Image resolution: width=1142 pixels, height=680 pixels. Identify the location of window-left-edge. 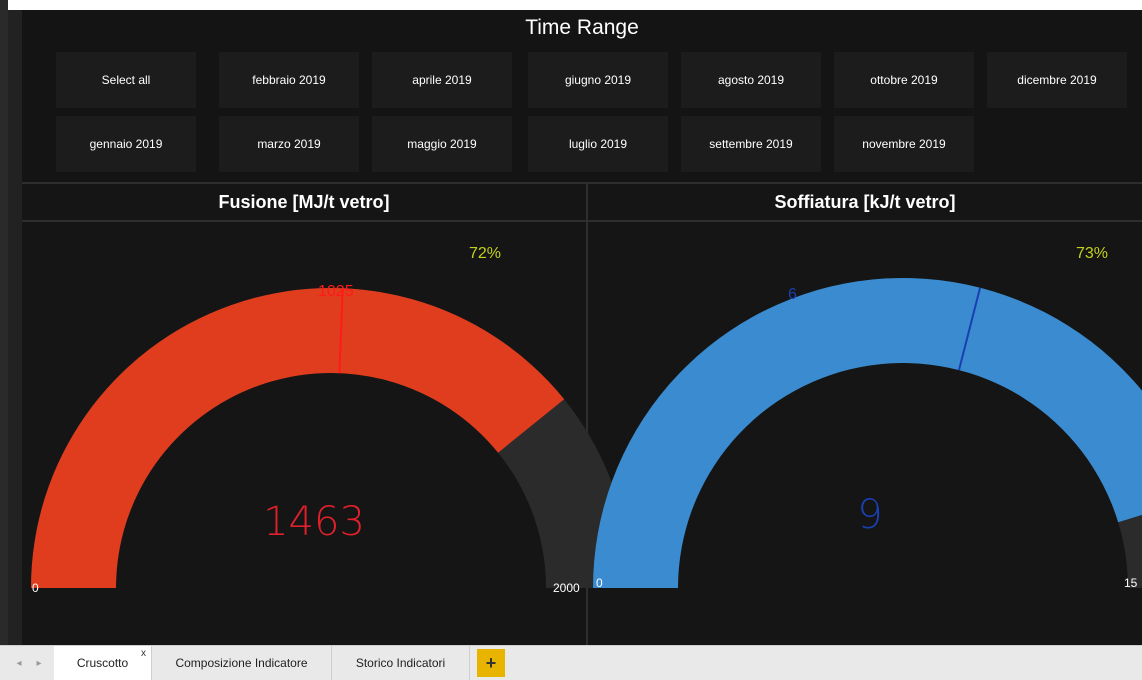
(4, 322).